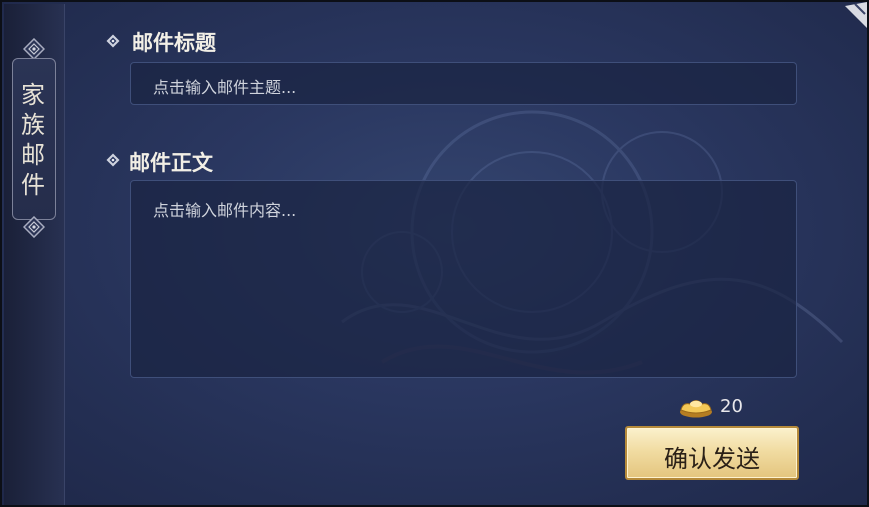 Image resolution: width=869 pixels, height=507 pixels. I want to click on tab-family-mail: 家族邮件, so click(34, 138).